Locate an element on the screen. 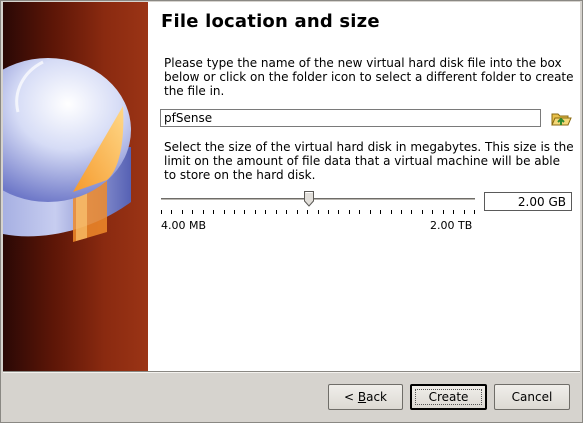 This screenshot has height=423, width=583. page-title: File location and size is located at coordinates (270, 21).